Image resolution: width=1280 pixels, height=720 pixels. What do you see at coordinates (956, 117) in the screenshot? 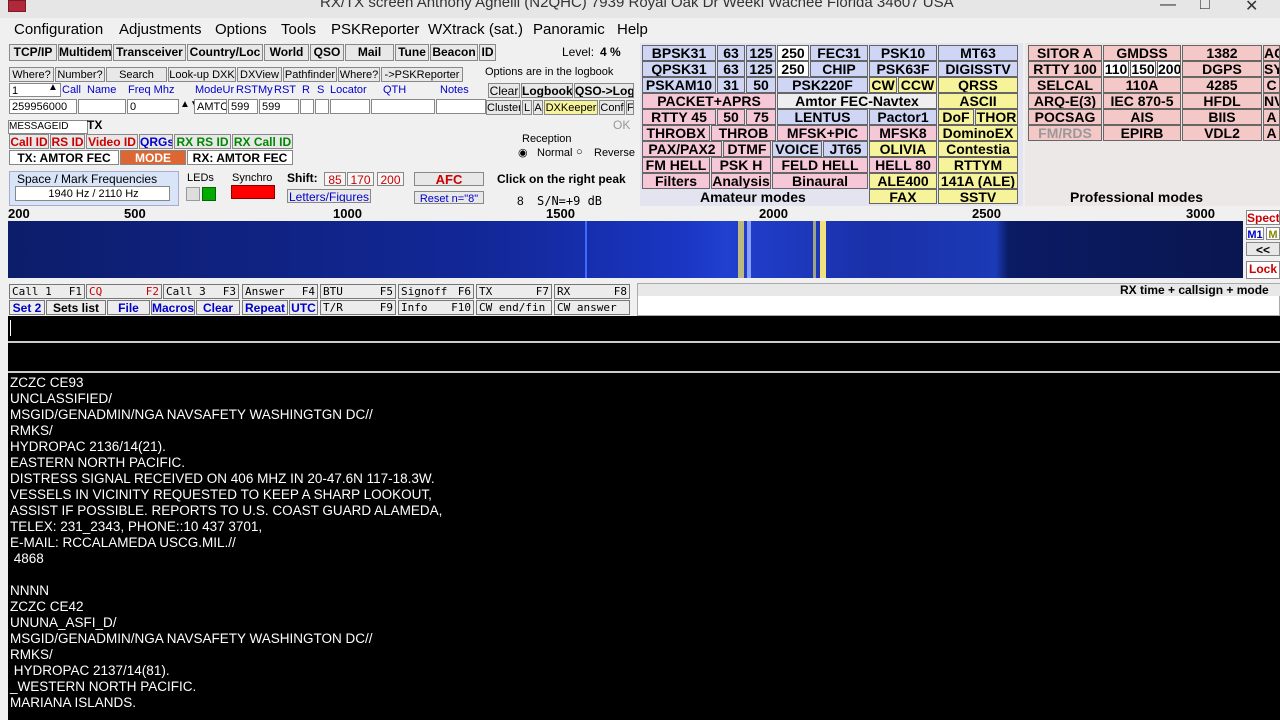
I see `mode-dof: DoF` at bounding box center [956, 117].